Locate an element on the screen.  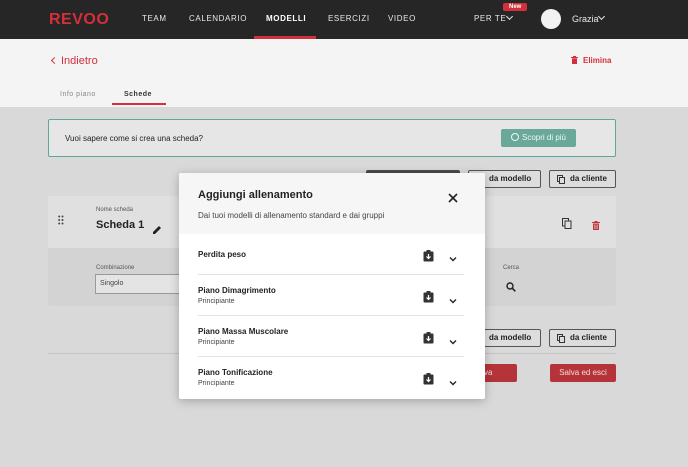
workout-title: Piano Tonificazione is located at coordinates (235, 372).